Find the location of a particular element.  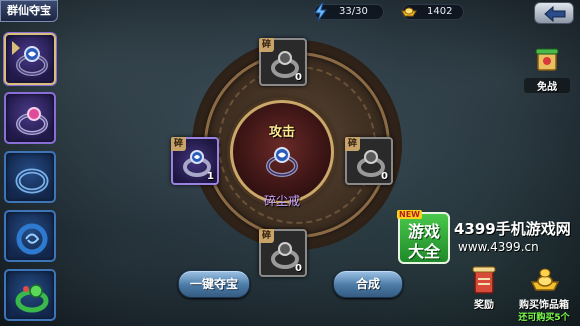

energy-value: 33/30 is located at coordinates (353, 11).